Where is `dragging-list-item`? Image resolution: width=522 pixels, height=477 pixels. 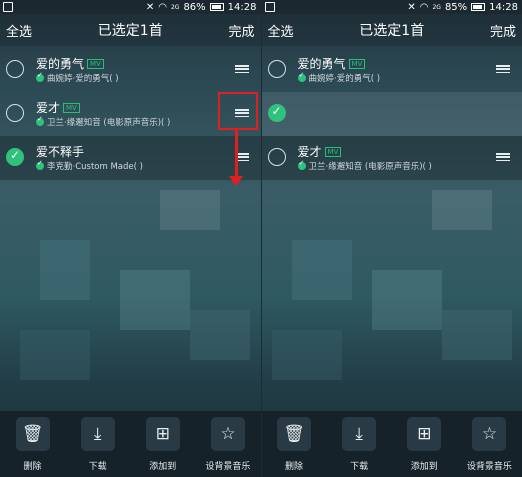
dragging-list-item is located at coordinates (391, 114).